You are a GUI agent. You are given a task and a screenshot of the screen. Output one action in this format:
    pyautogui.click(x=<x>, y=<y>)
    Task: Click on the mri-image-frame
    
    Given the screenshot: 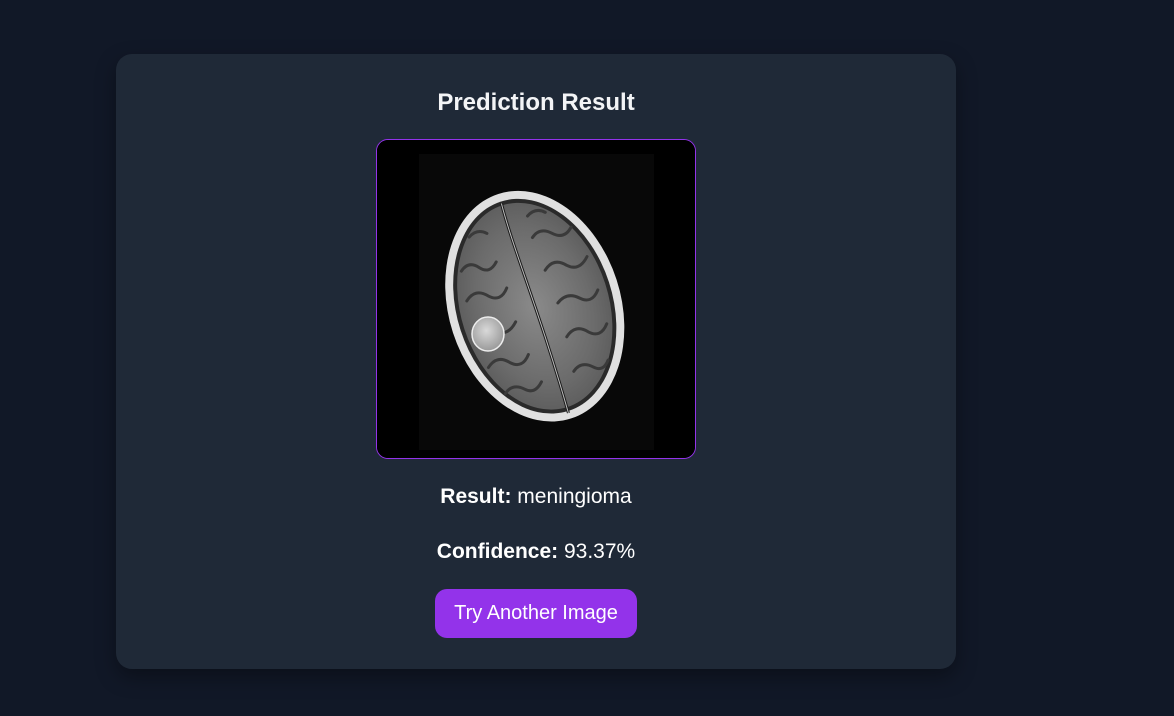 What is the action you would take?
    pyautogui.click(x=536, y=299)
    